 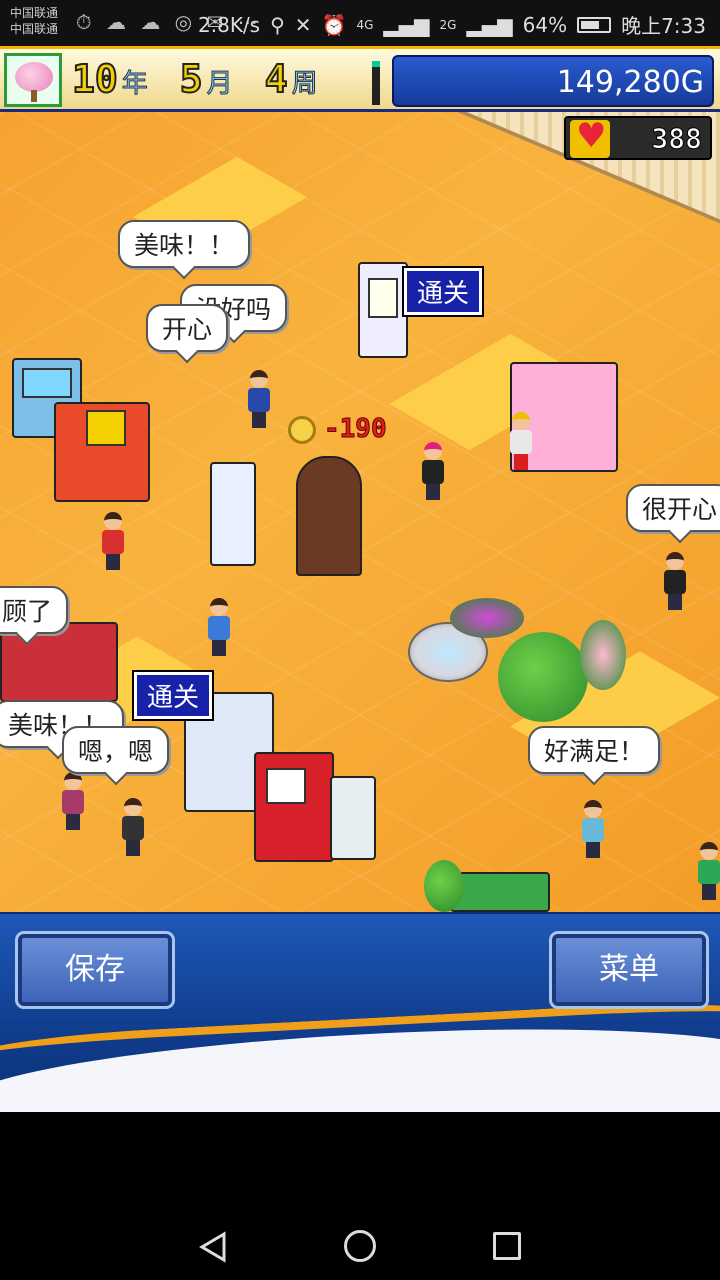 I want to click on recent-apps-icon, so click(x=507, y=1246).